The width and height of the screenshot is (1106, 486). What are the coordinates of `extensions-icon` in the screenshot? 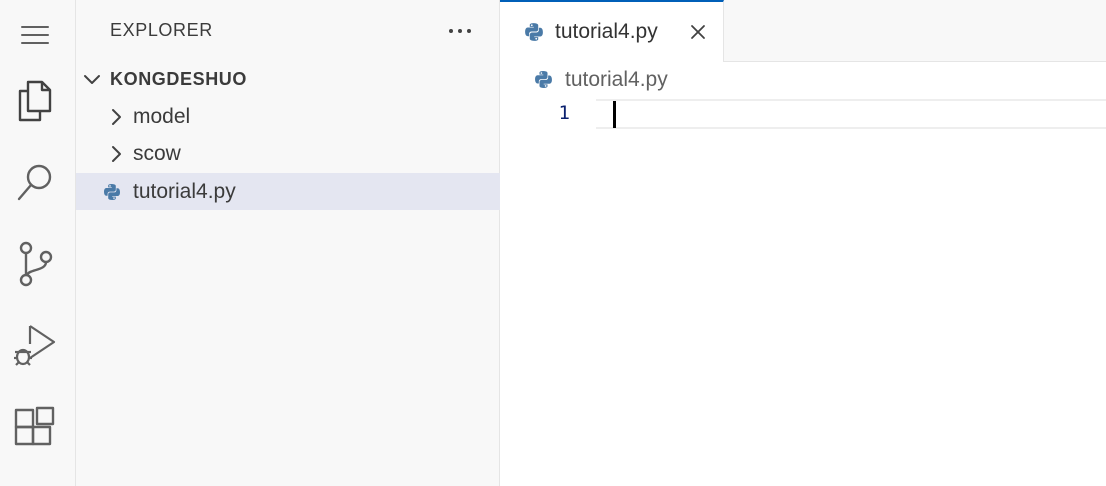 It's located at (35, 428).